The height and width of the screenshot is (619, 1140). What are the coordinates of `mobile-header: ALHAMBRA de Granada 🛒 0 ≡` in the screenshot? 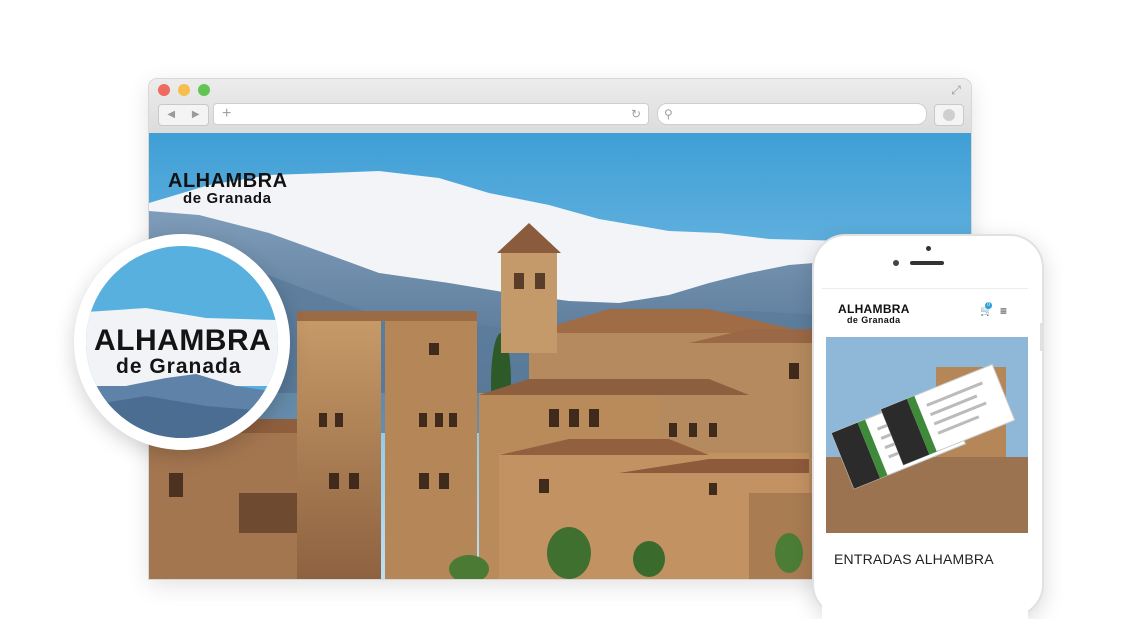 It's located at (925, 313).